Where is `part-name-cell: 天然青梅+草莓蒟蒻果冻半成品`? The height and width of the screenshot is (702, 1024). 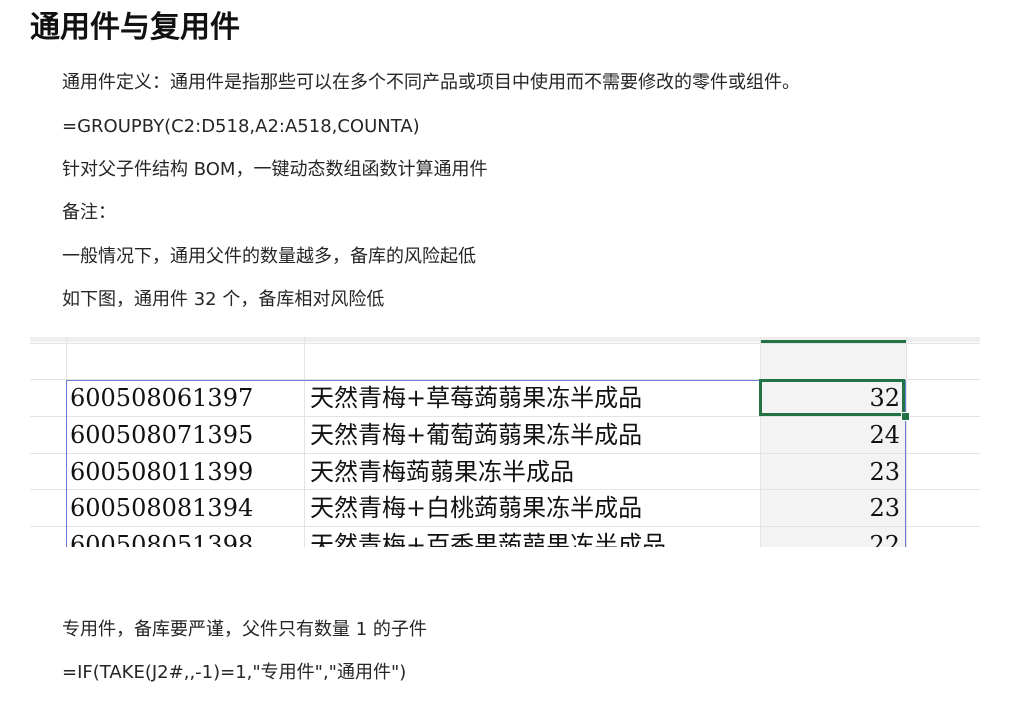 part-name-cell: 天然青梅+草莓蒟蒻果冻半成品 is located at coordinates (476, 398).